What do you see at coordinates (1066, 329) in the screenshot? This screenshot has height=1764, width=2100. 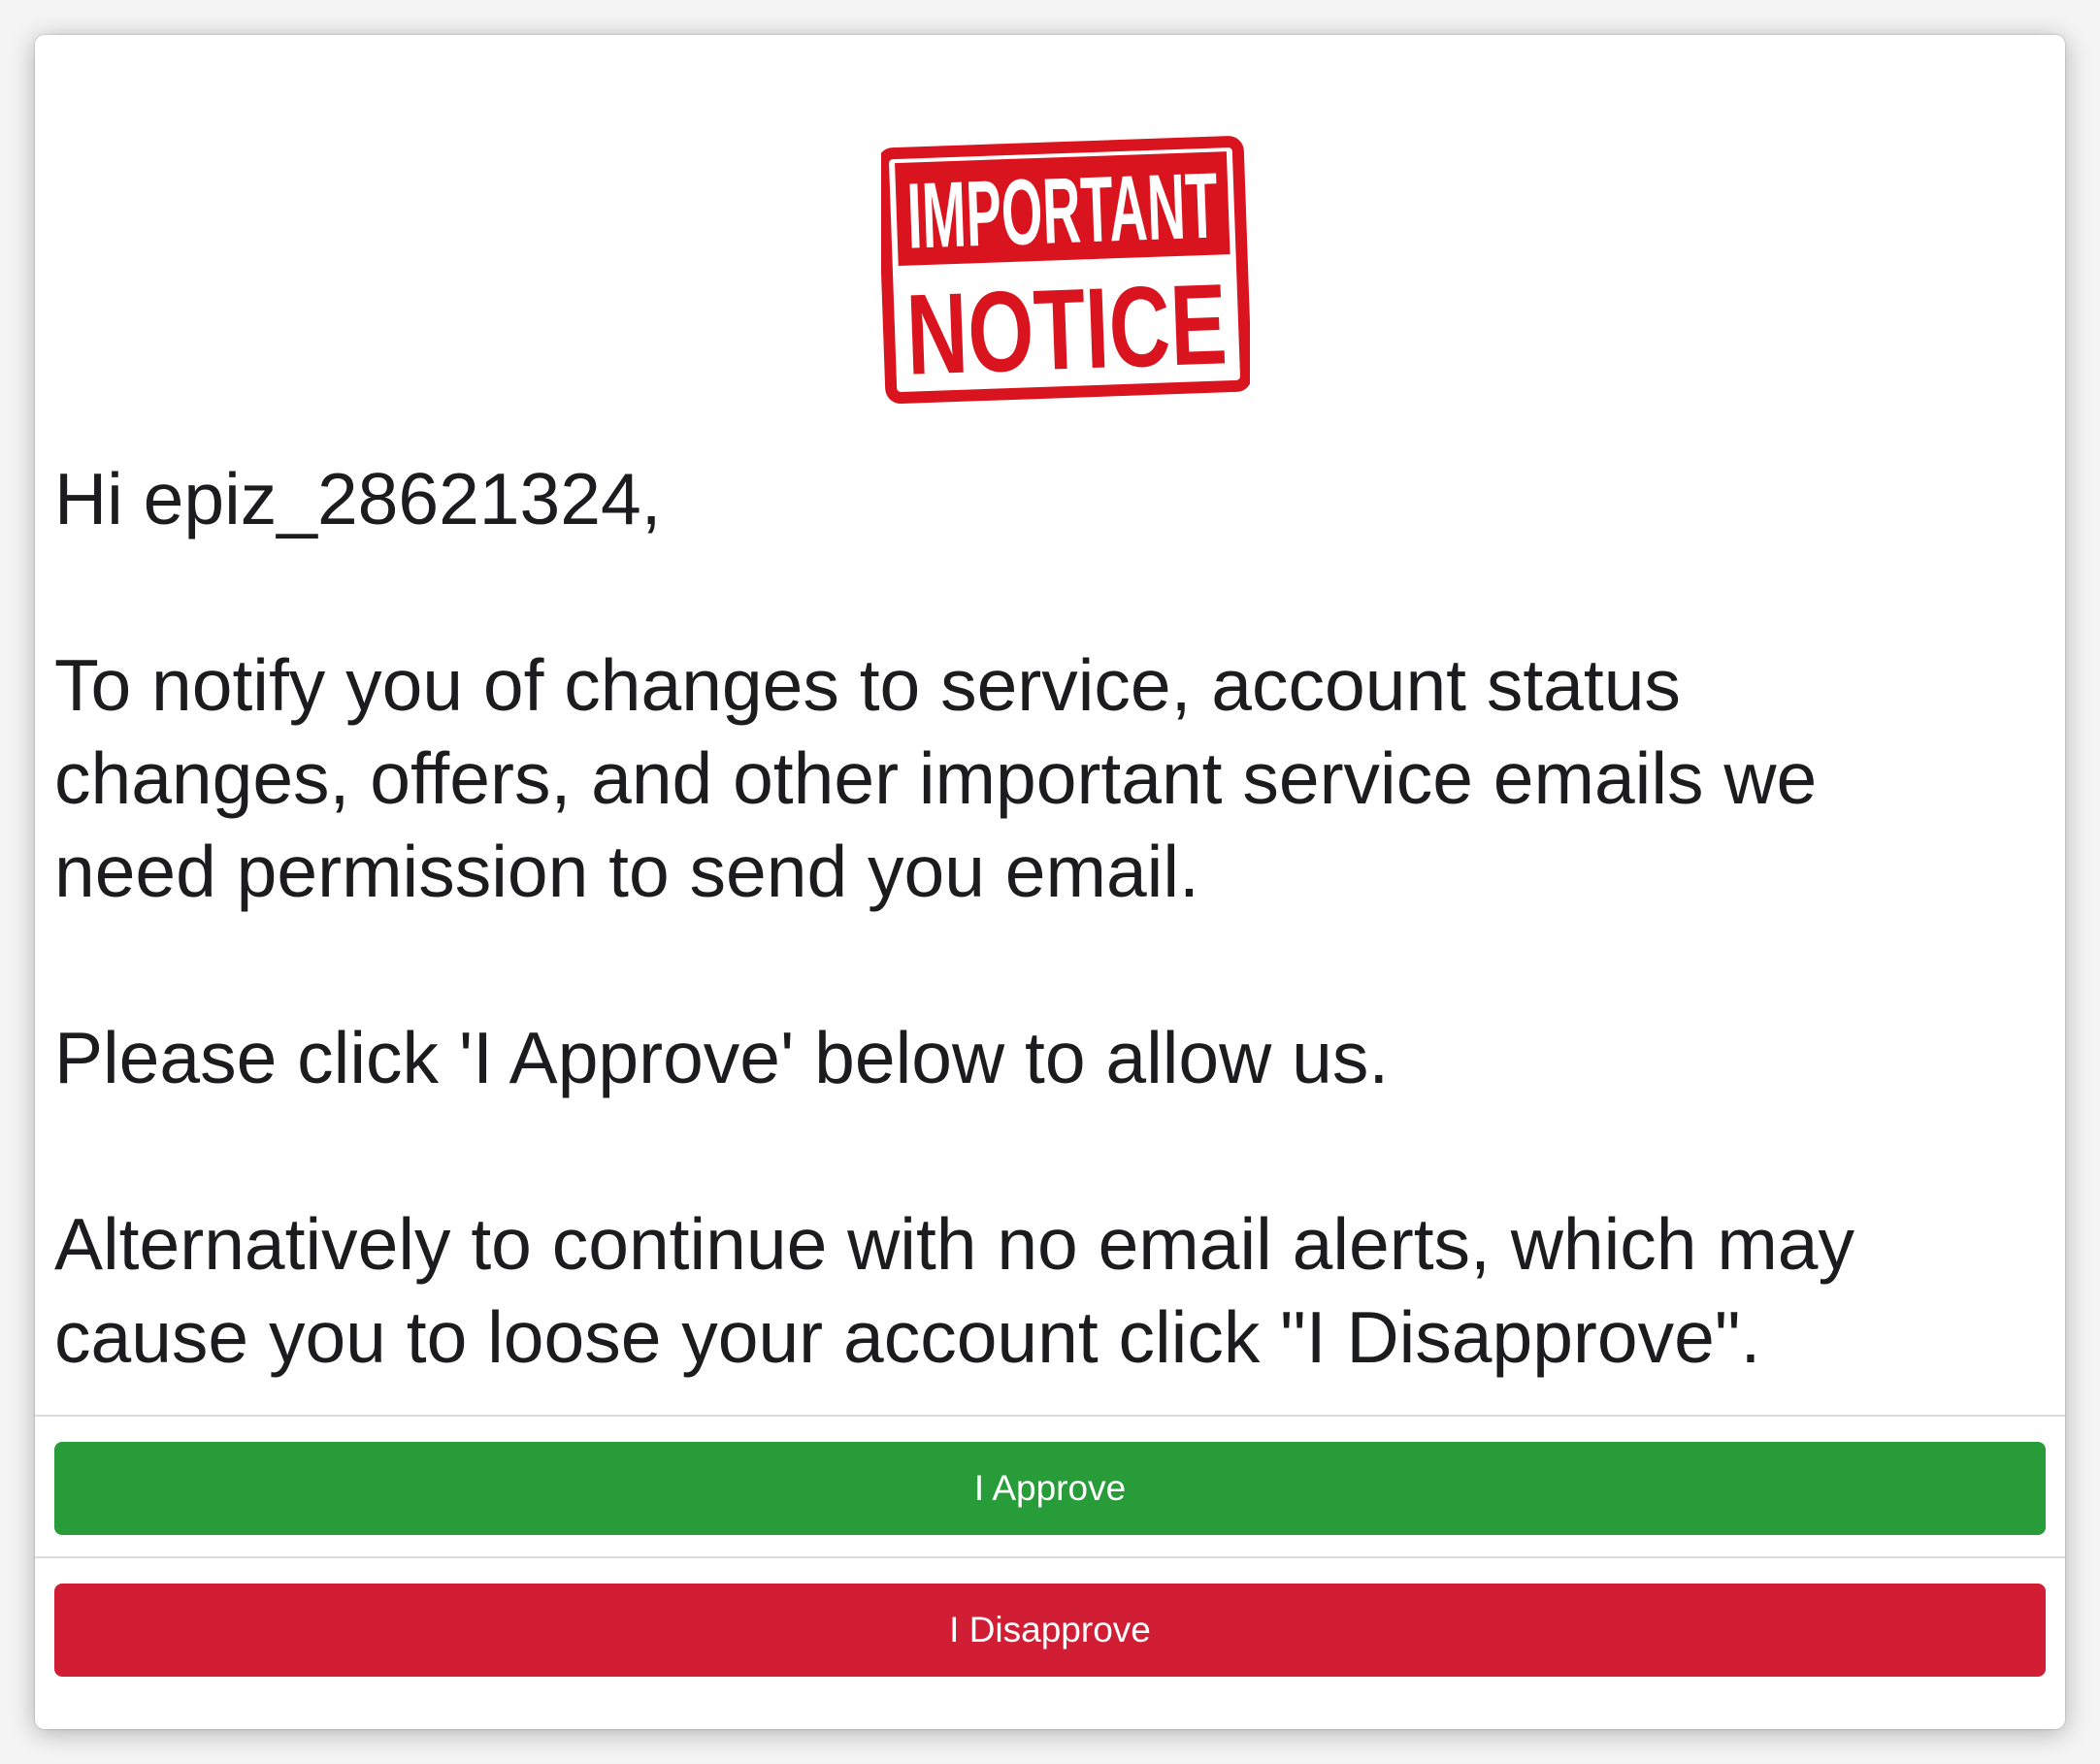 I see `stamp-line-notice: NOTICE` at bounding box center [1066, 329].